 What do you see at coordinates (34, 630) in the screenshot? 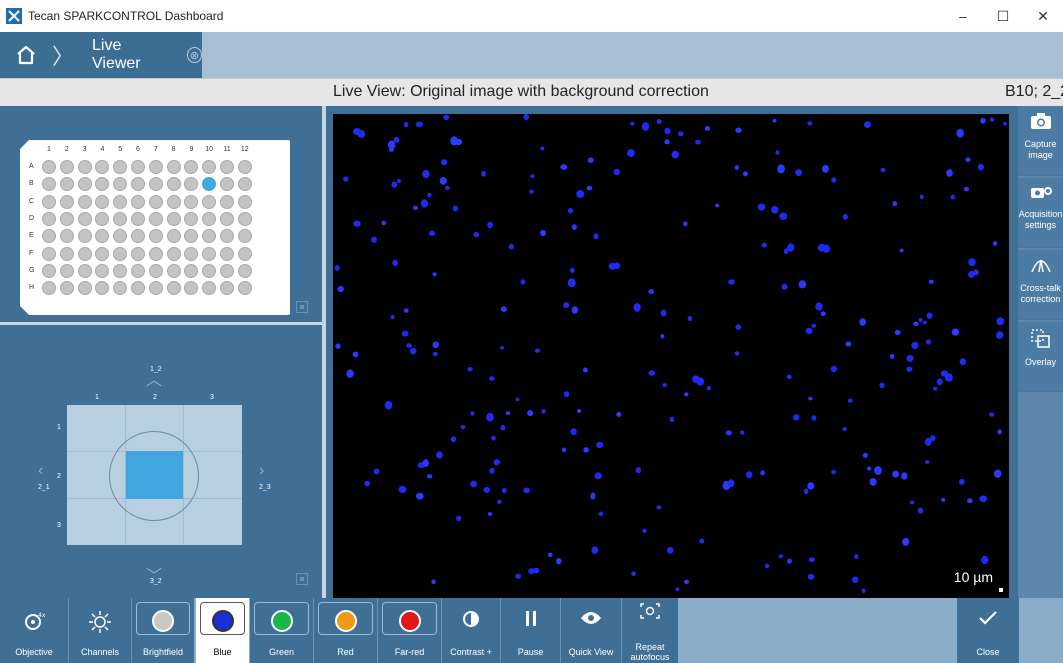
I see `objective-button: 4x Objective` at bounding box center [34, 630].